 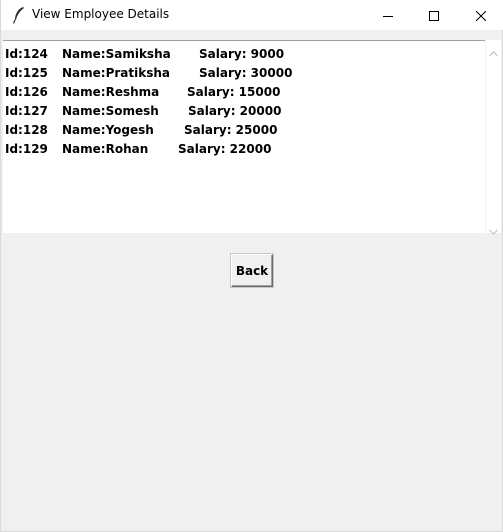 What do you see at coordinates (225, 149) in the screenshot?
I see `record-salary: Salary: 22000` at bounding box center [225, 149].